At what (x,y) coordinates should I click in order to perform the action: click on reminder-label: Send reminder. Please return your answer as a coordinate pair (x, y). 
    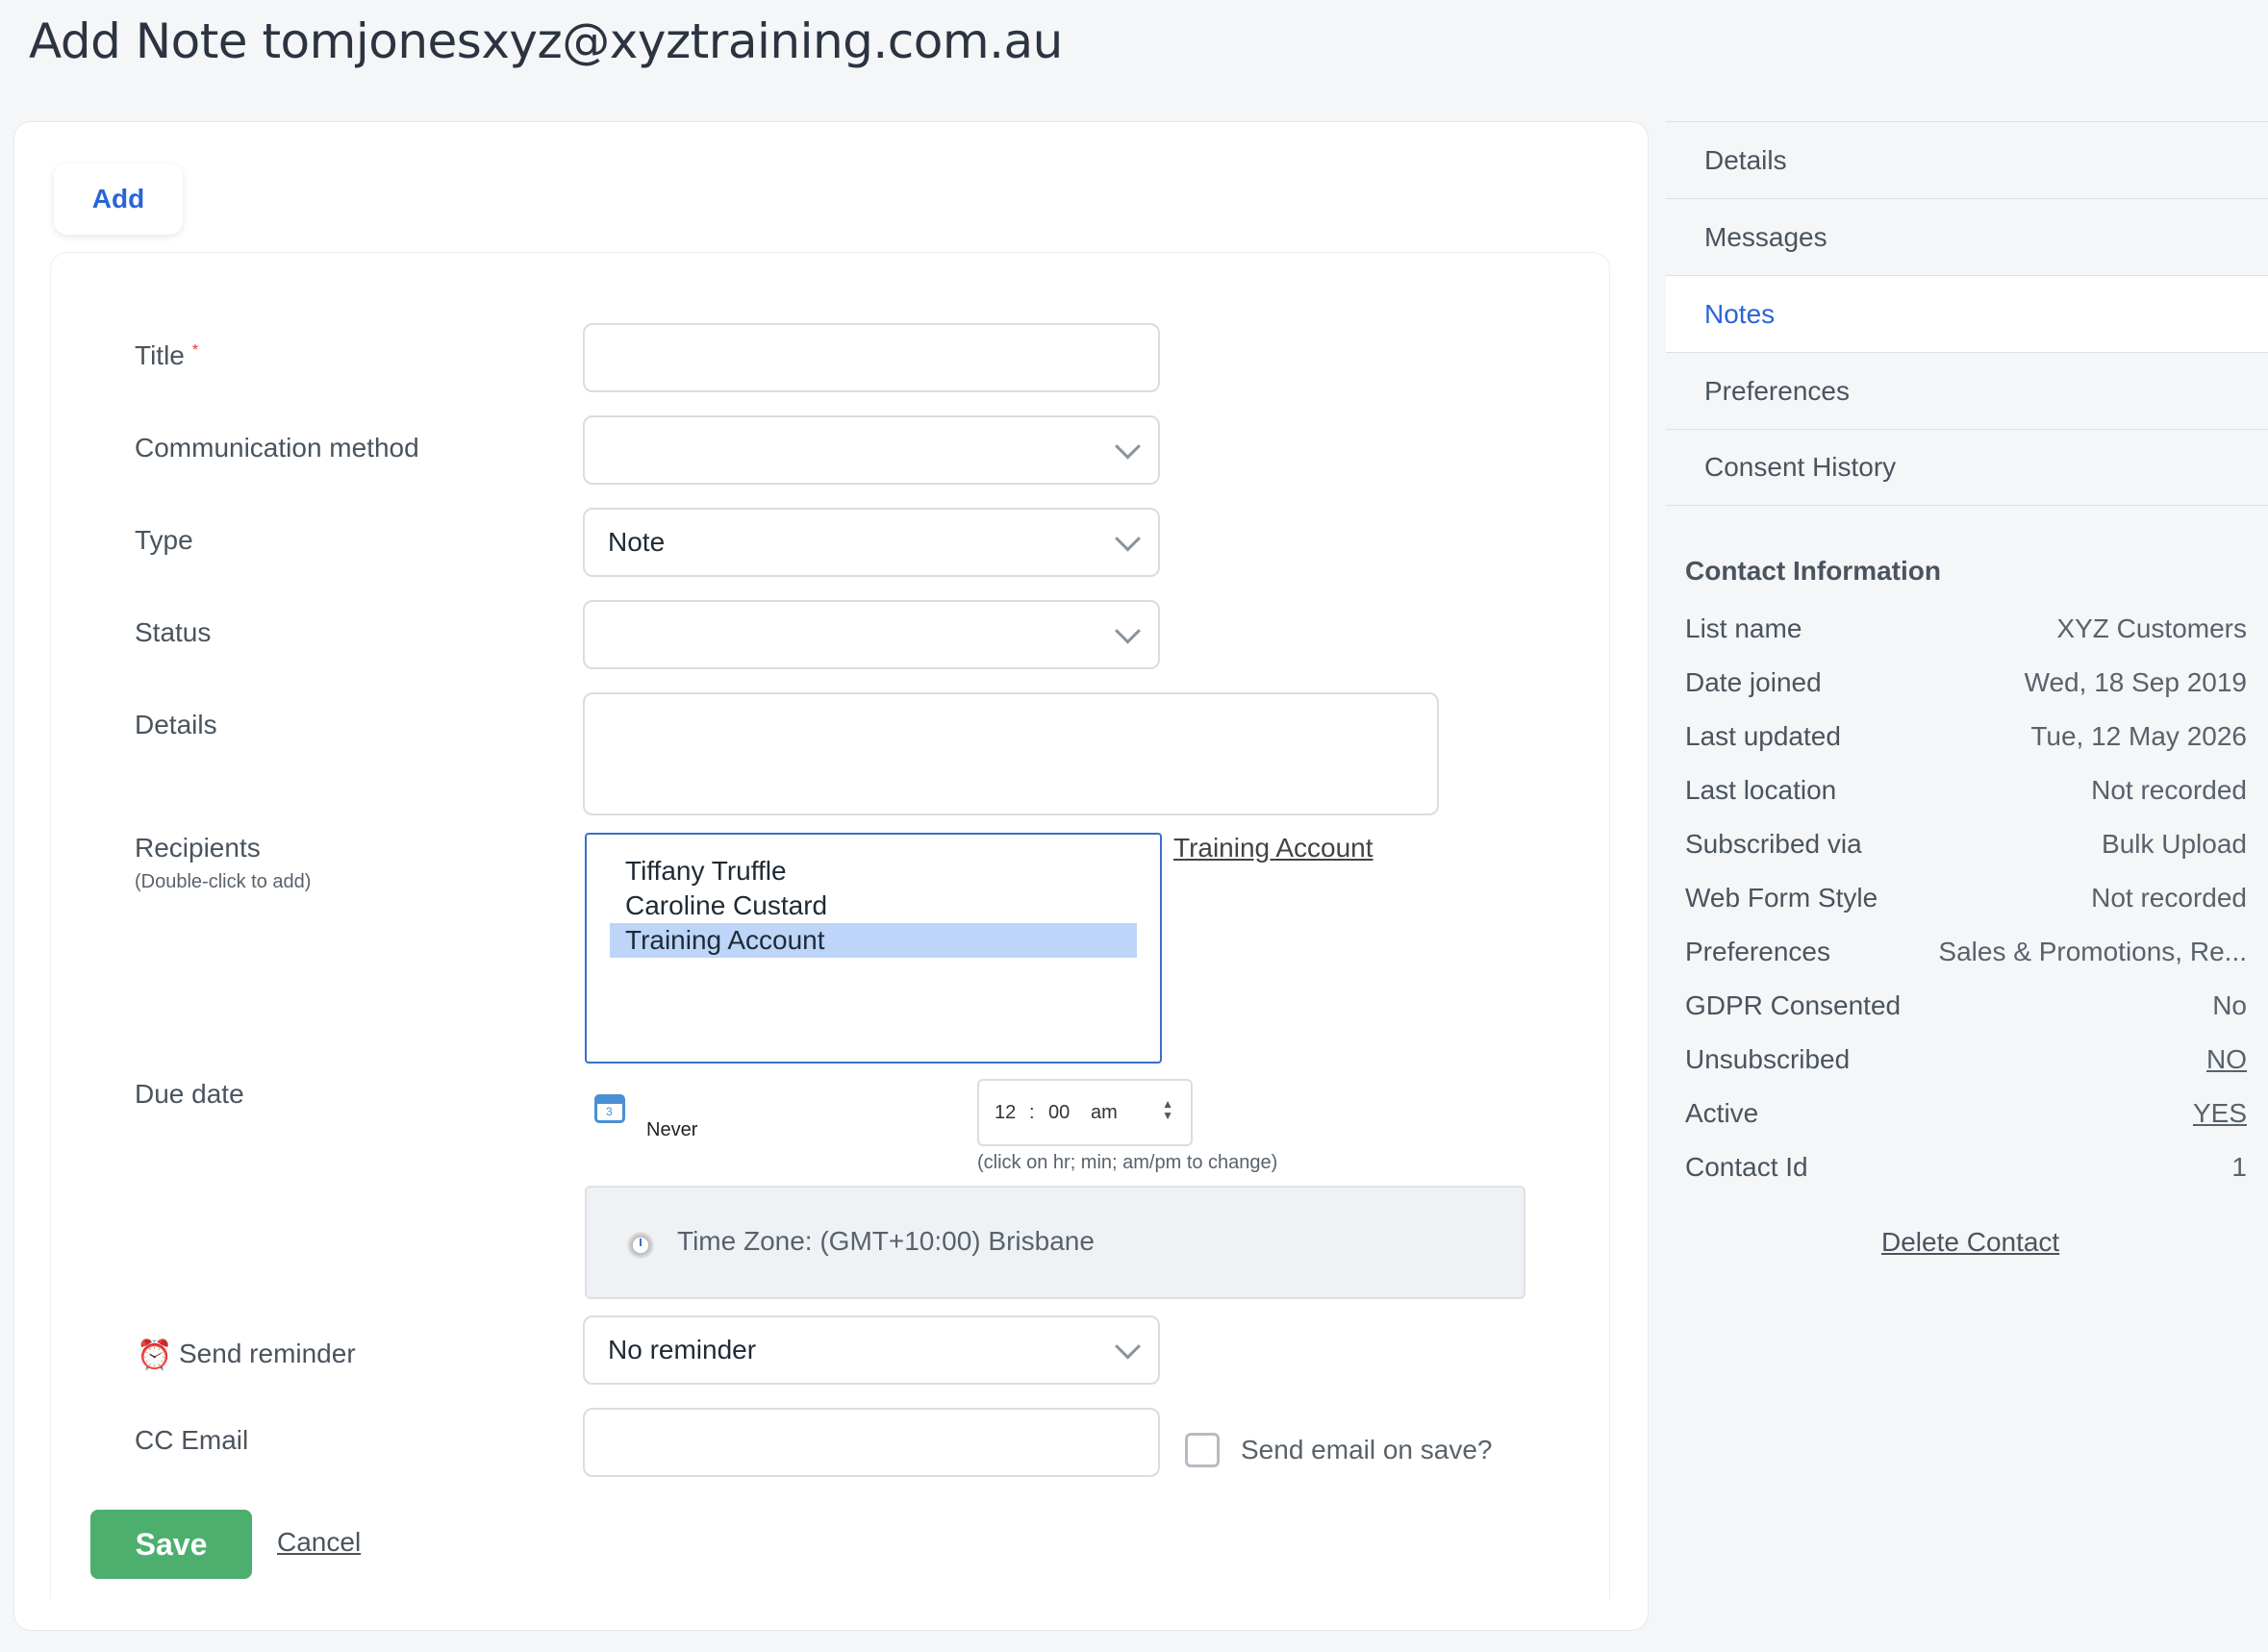
    Looking at the image, I should click on (268, 1354).